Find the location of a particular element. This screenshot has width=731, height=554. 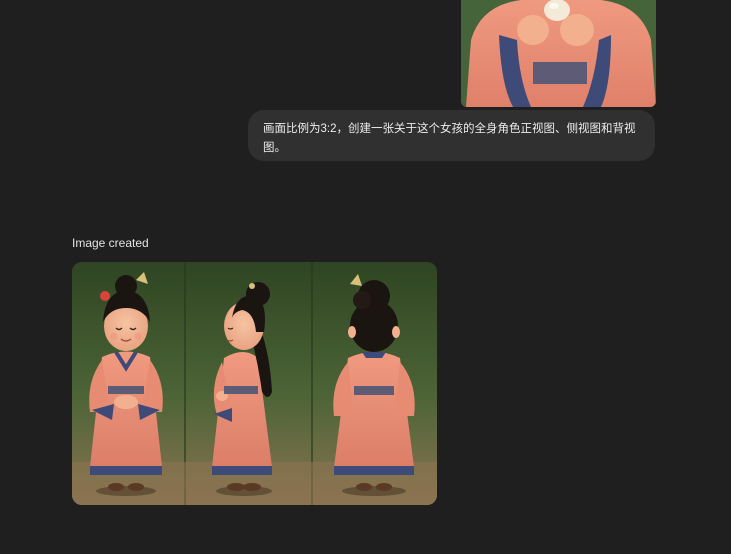

user-image-art is located at coordinates (558, 53).